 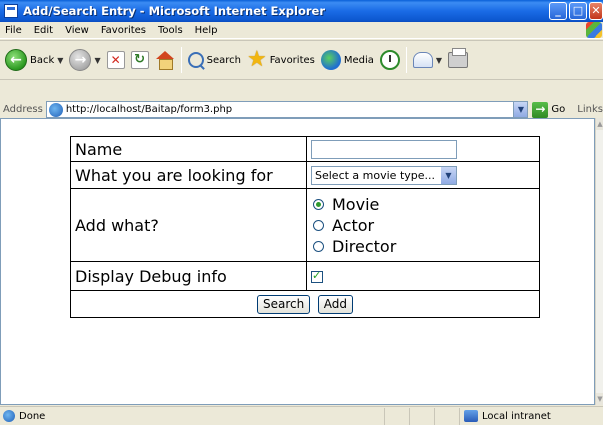 I want to click on favorites-label: Favorites, so click(x=292, y=60).